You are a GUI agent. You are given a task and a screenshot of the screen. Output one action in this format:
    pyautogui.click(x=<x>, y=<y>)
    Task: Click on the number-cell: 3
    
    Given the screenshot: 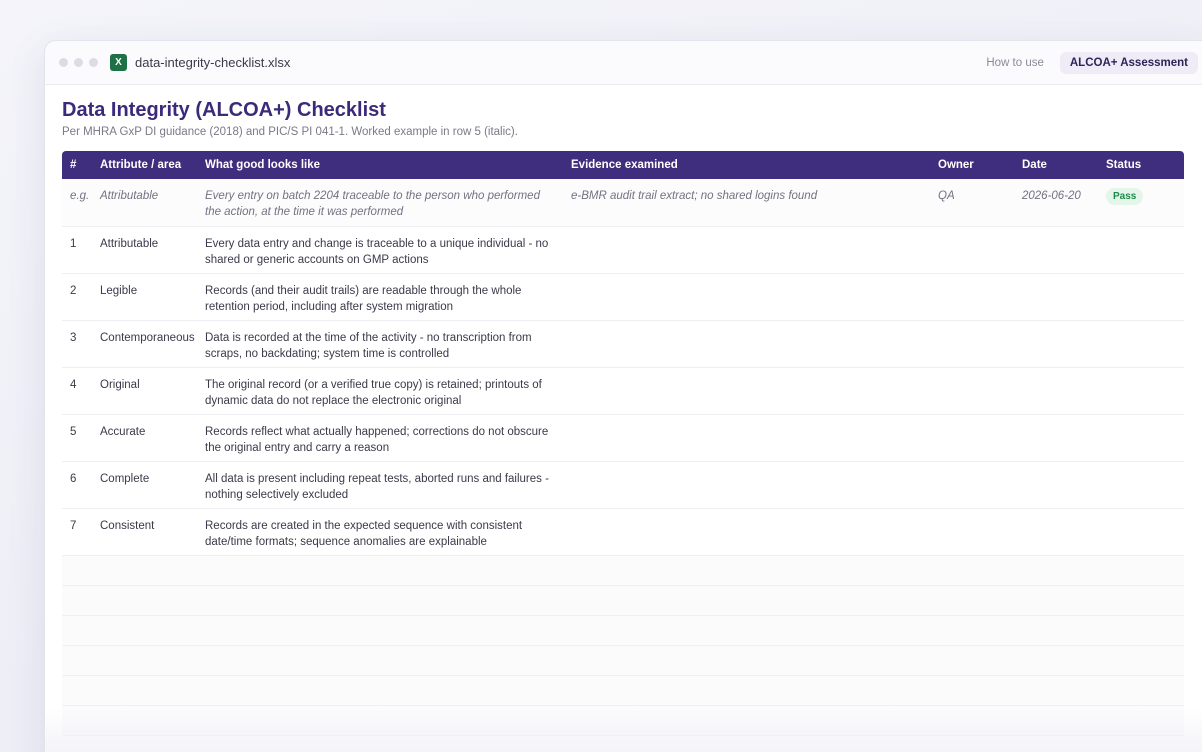 What is the action you would take?
    pyautogui.click(x=77, y=344)
    